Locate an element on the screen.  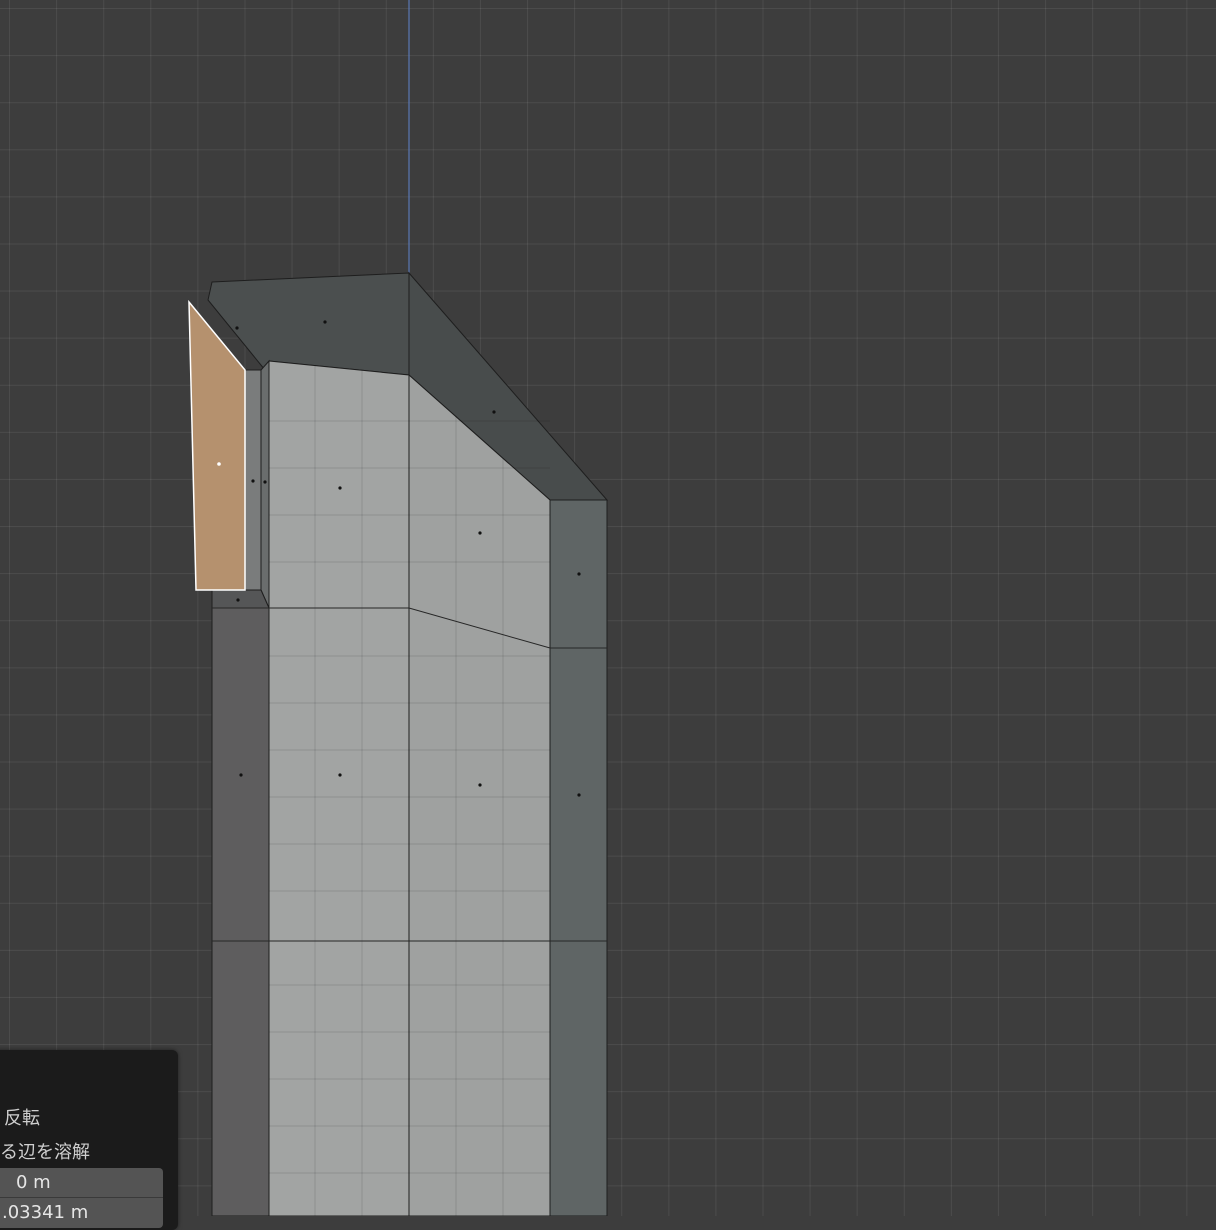
flip-option-label: 反転 is located at coordinates (20, 1117).